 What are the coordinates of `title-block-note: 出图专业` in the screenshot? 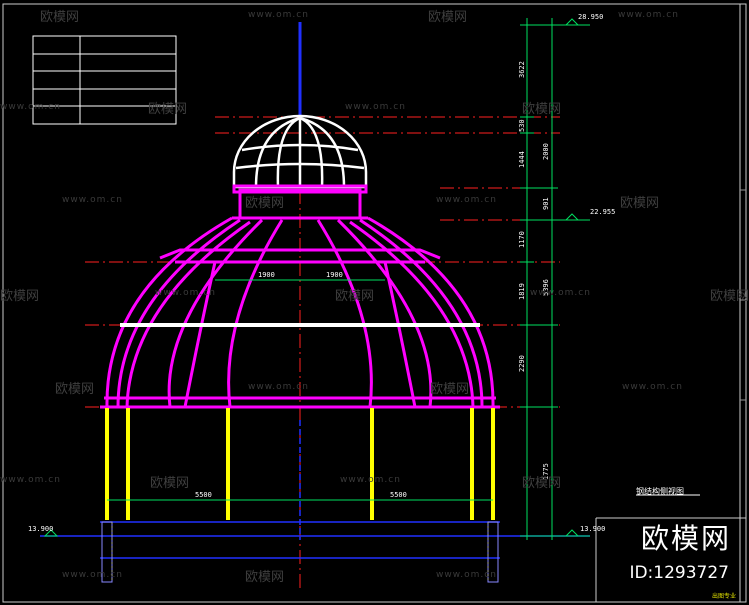 It's located at (724, 596).